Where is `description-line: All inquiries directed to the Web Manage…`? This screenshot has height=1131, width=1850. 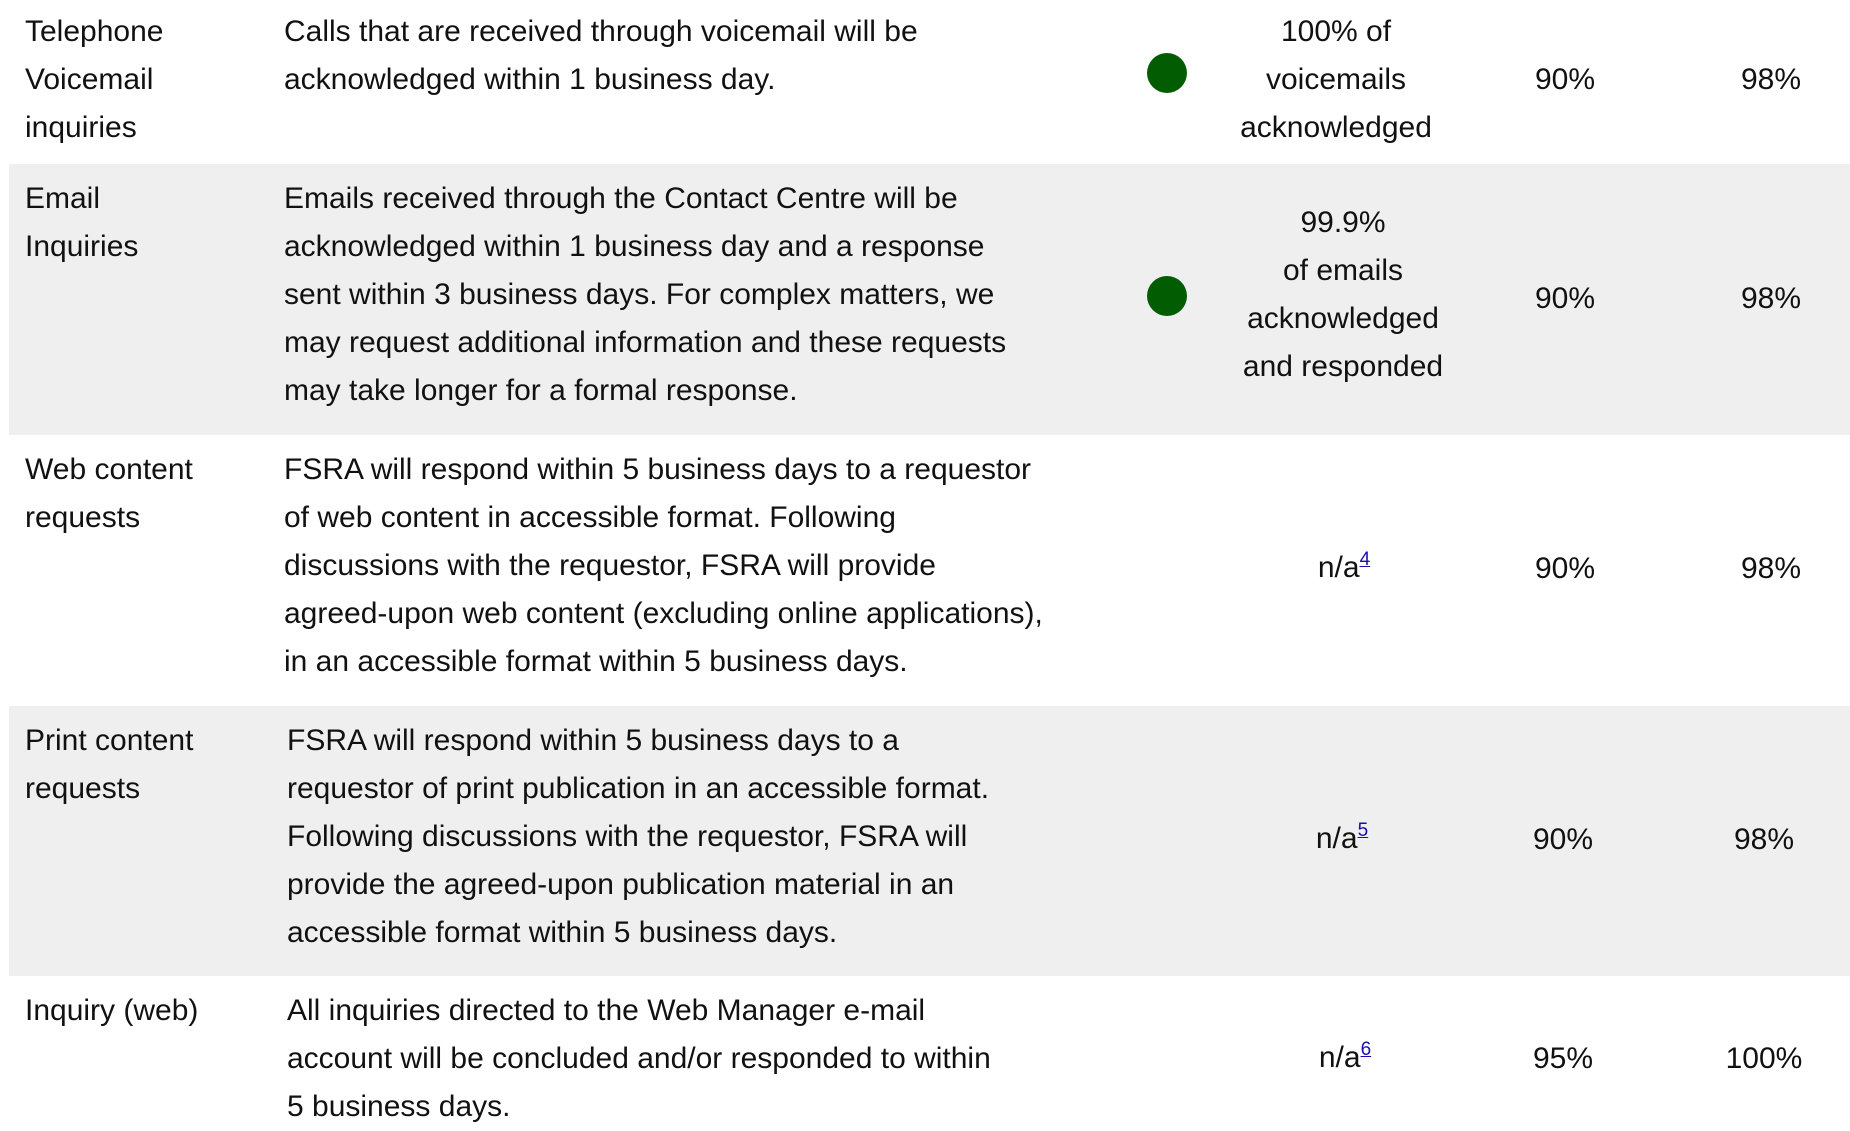 description-line: All inquiries directed to the Web Manage… is located at coordinates (606, 1010).